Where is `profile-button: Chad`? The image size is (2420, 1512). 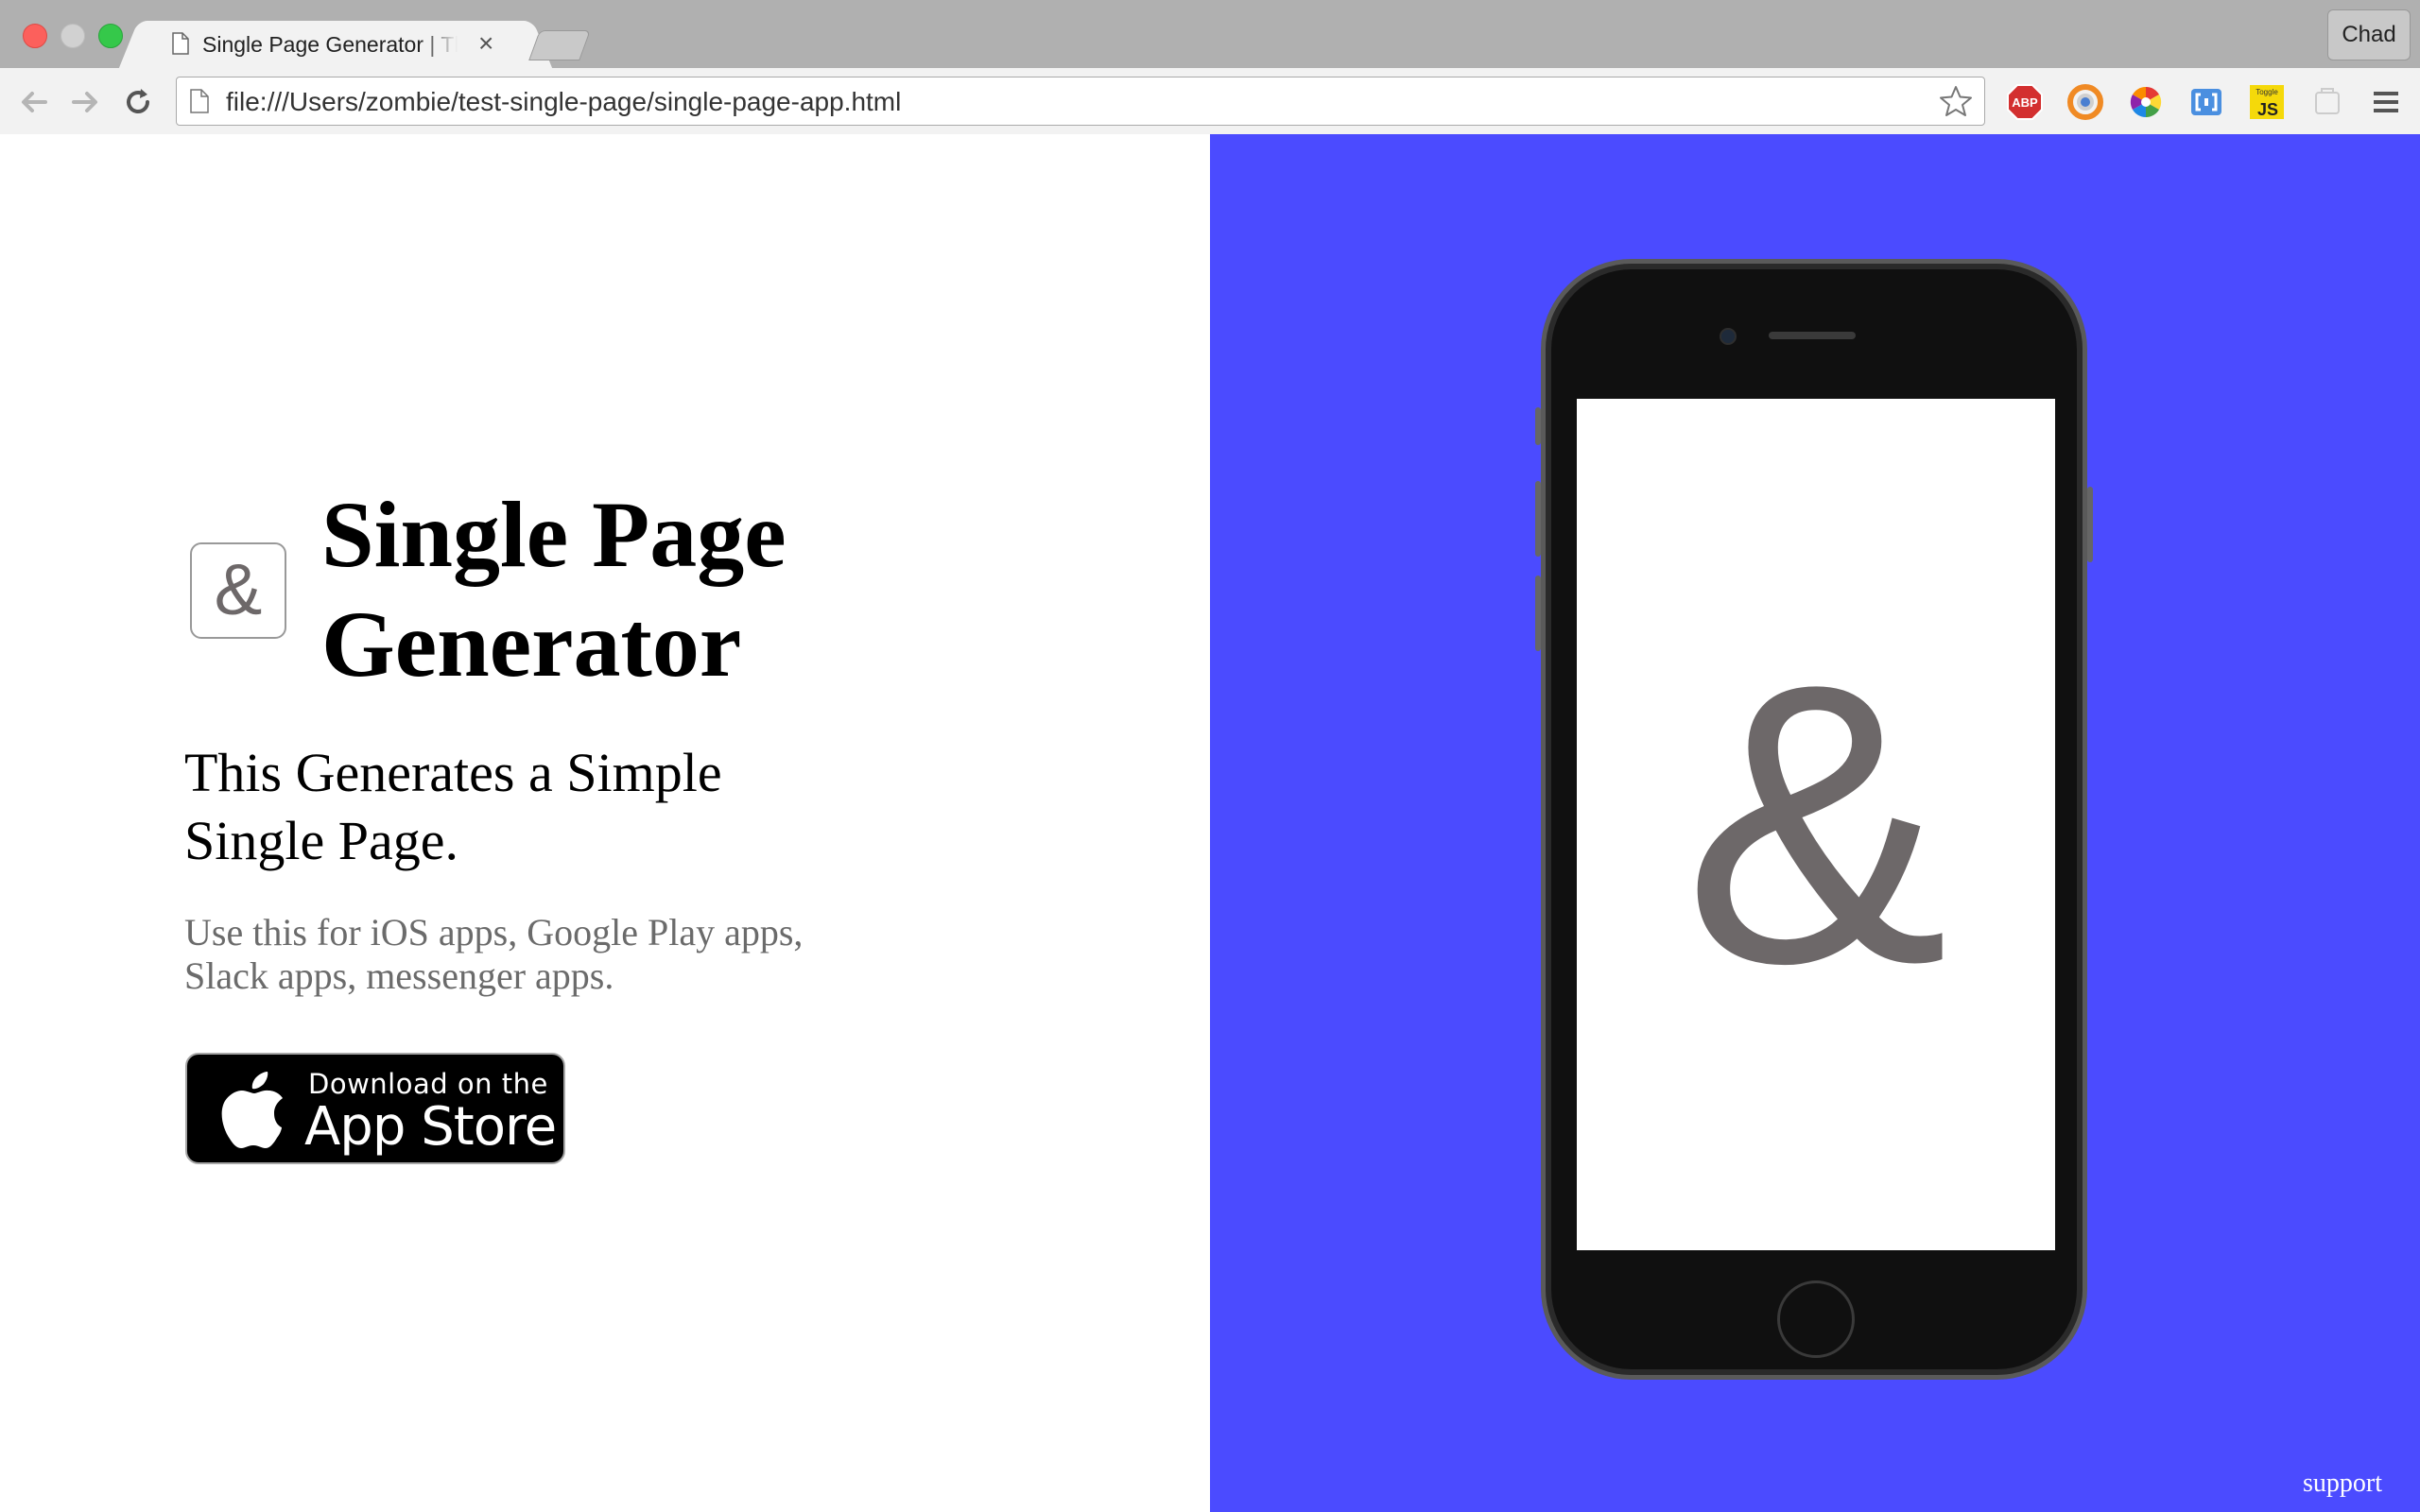 profile-button: Chad is located at coordinates (2369, 34).